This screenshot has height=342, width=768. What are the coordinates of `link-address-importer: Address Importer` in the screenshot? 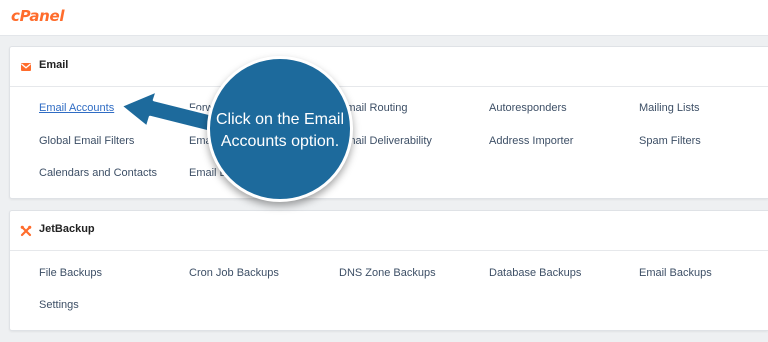 It's located at (531, 141).